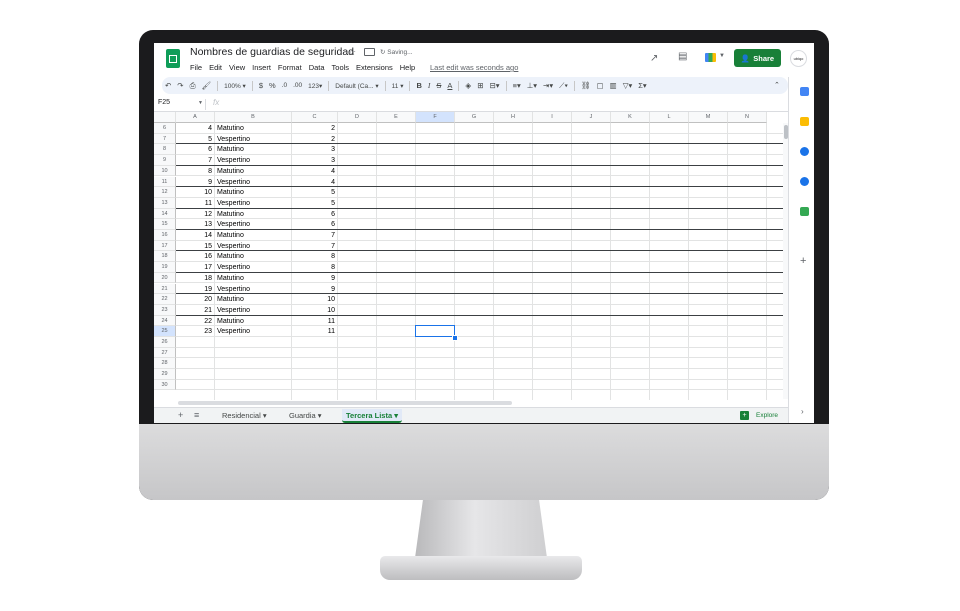  Describe the element at coordinates (194, 204) in the screenshot. I see `cell-a: 11` at that location.